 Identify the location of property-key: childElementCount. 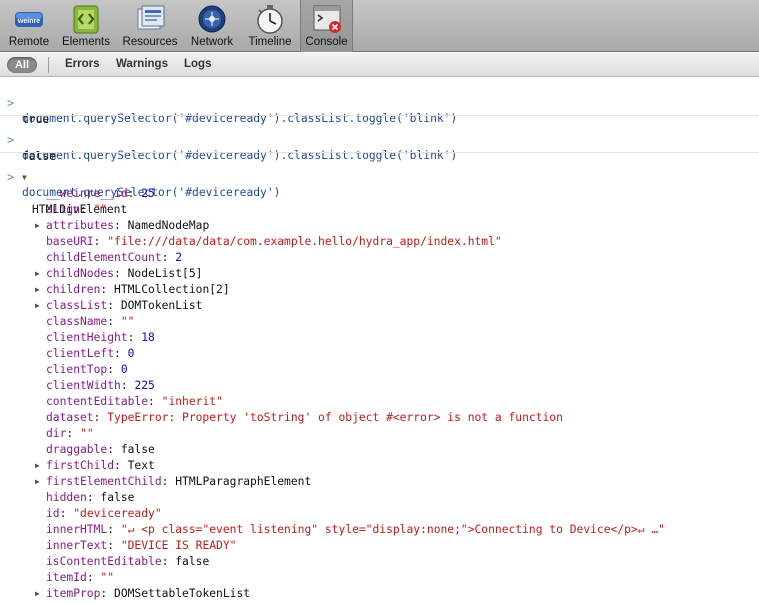
(104, 257).